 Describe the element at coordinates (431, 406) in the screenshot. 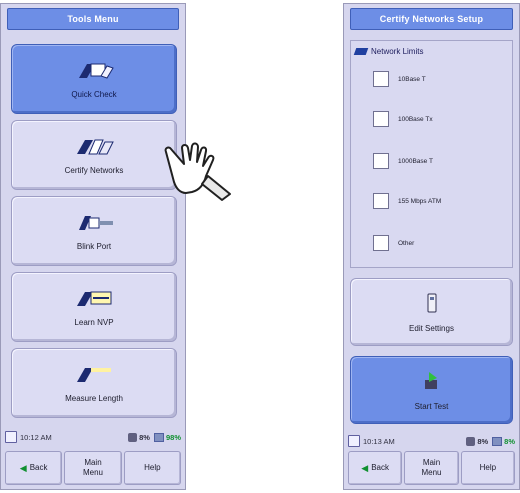

I see `start-test-label: Start Test` at that location.